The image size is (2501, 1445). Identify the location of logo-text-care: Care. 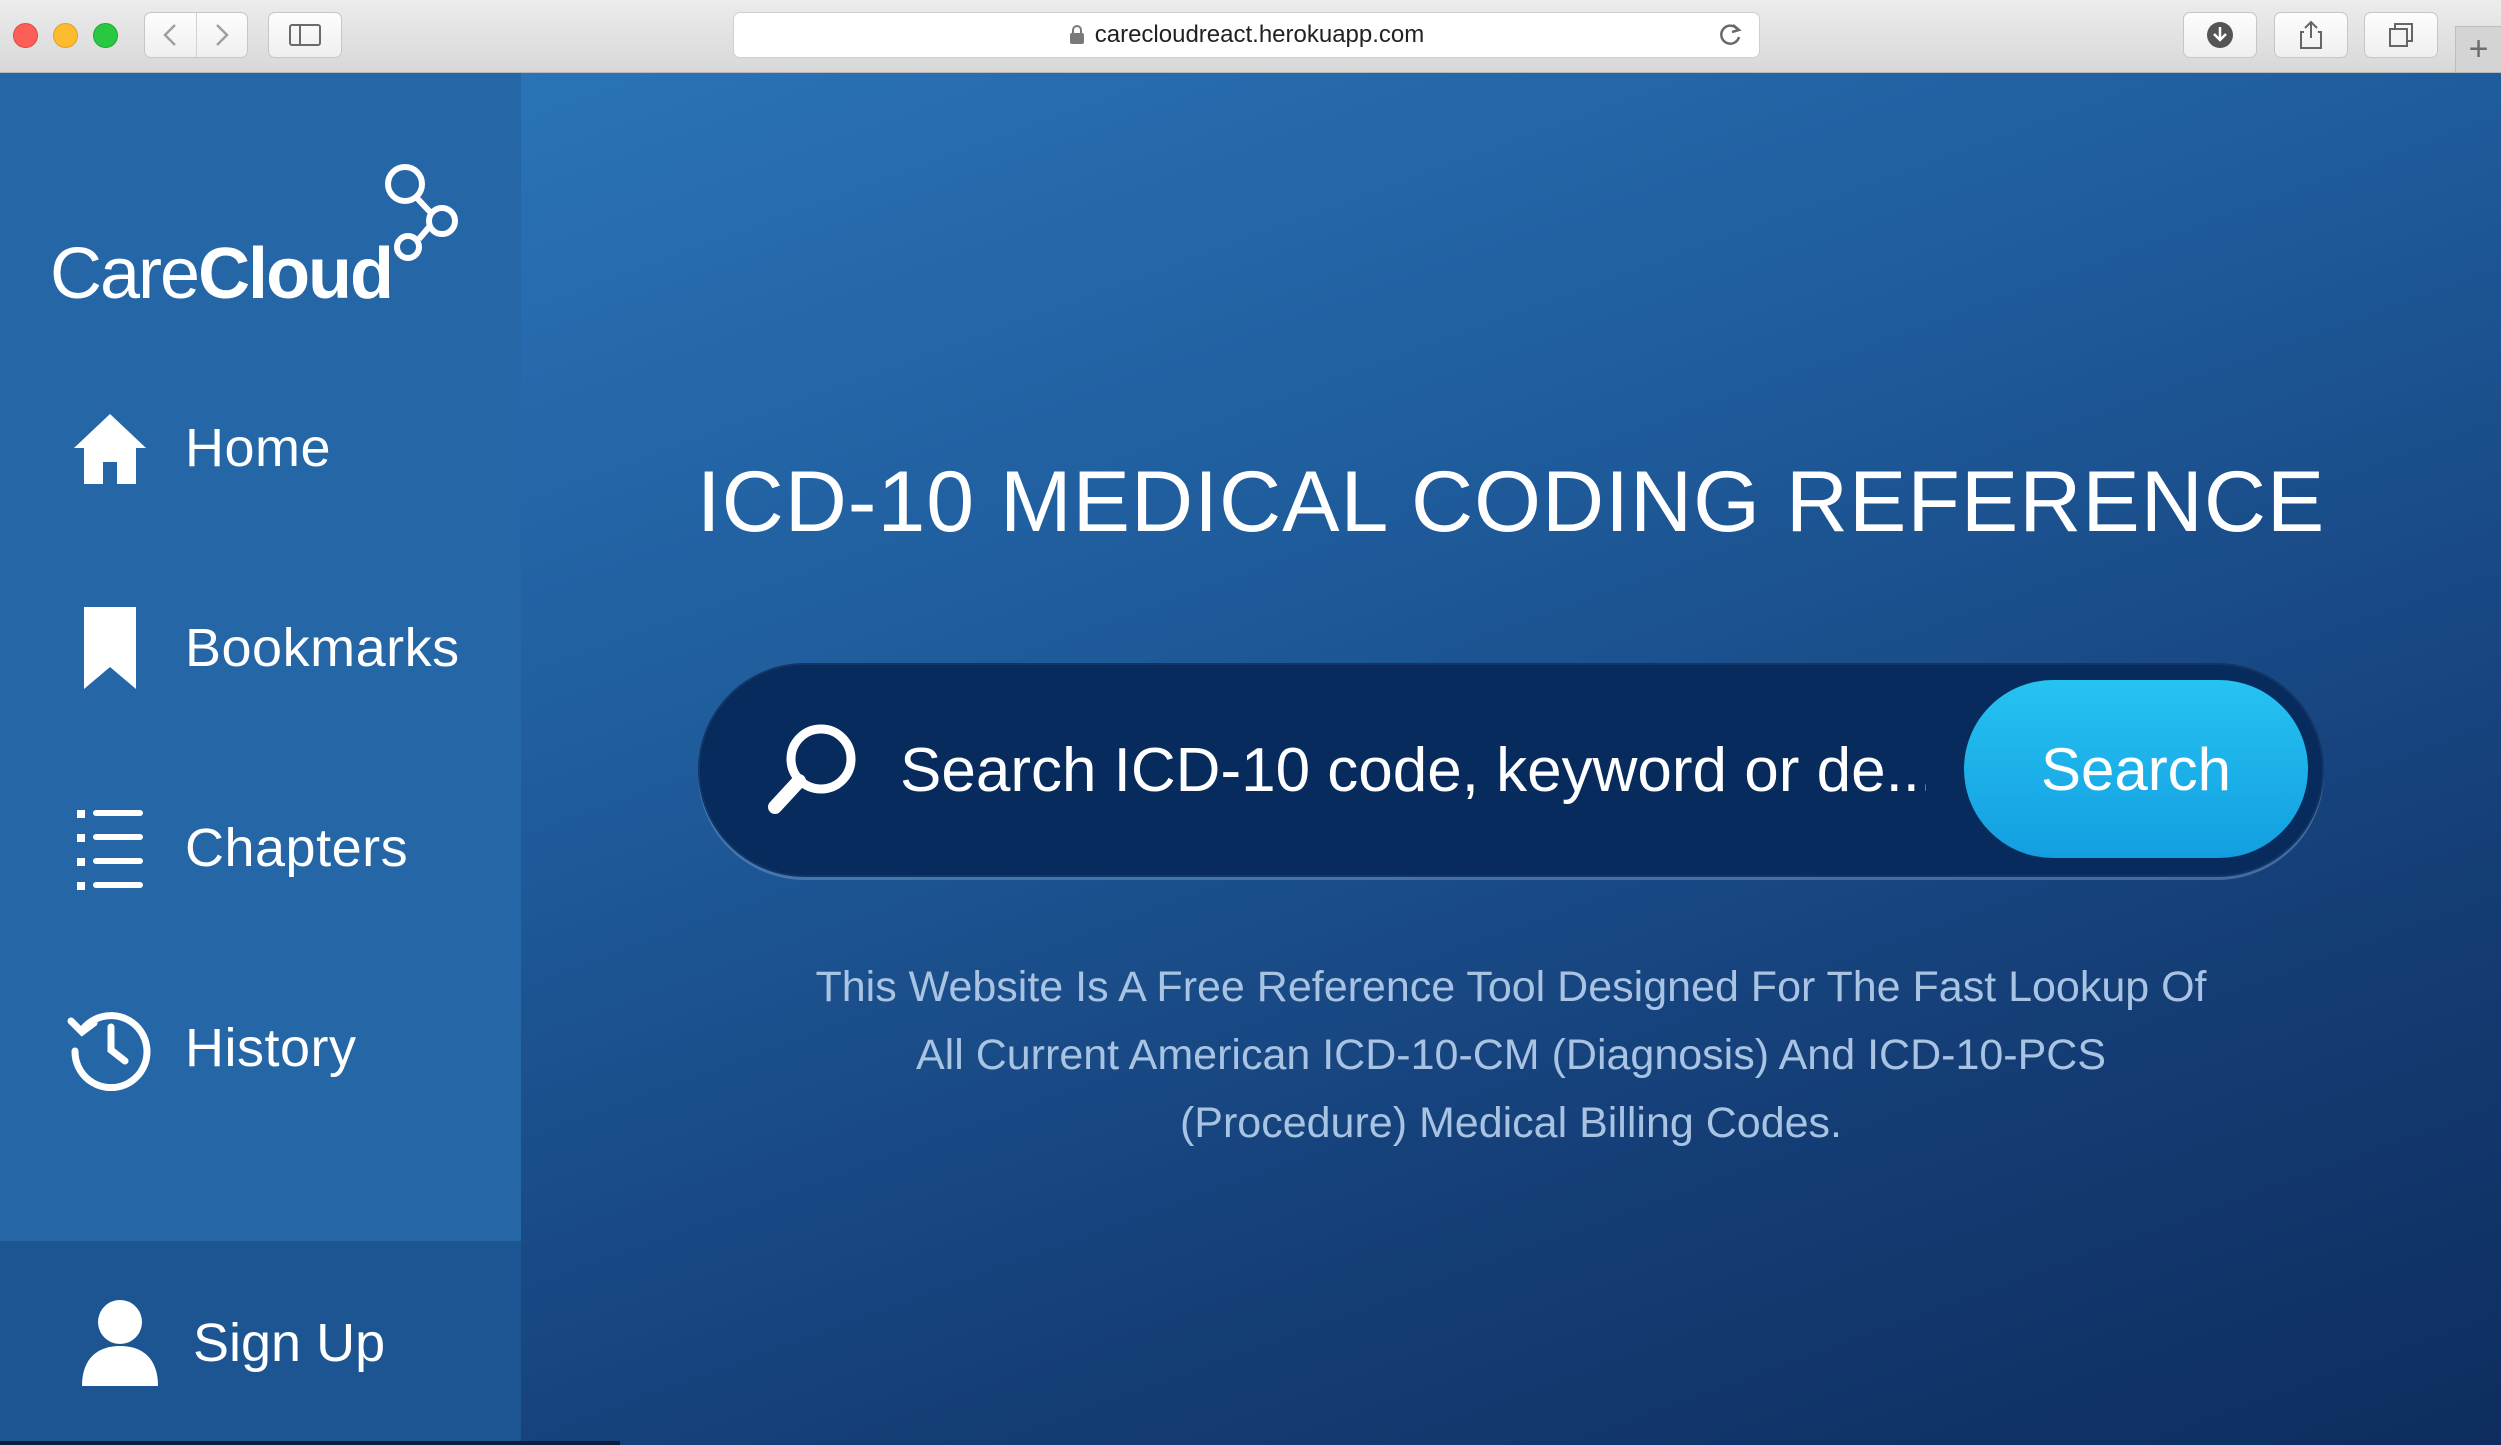
(125, 274).